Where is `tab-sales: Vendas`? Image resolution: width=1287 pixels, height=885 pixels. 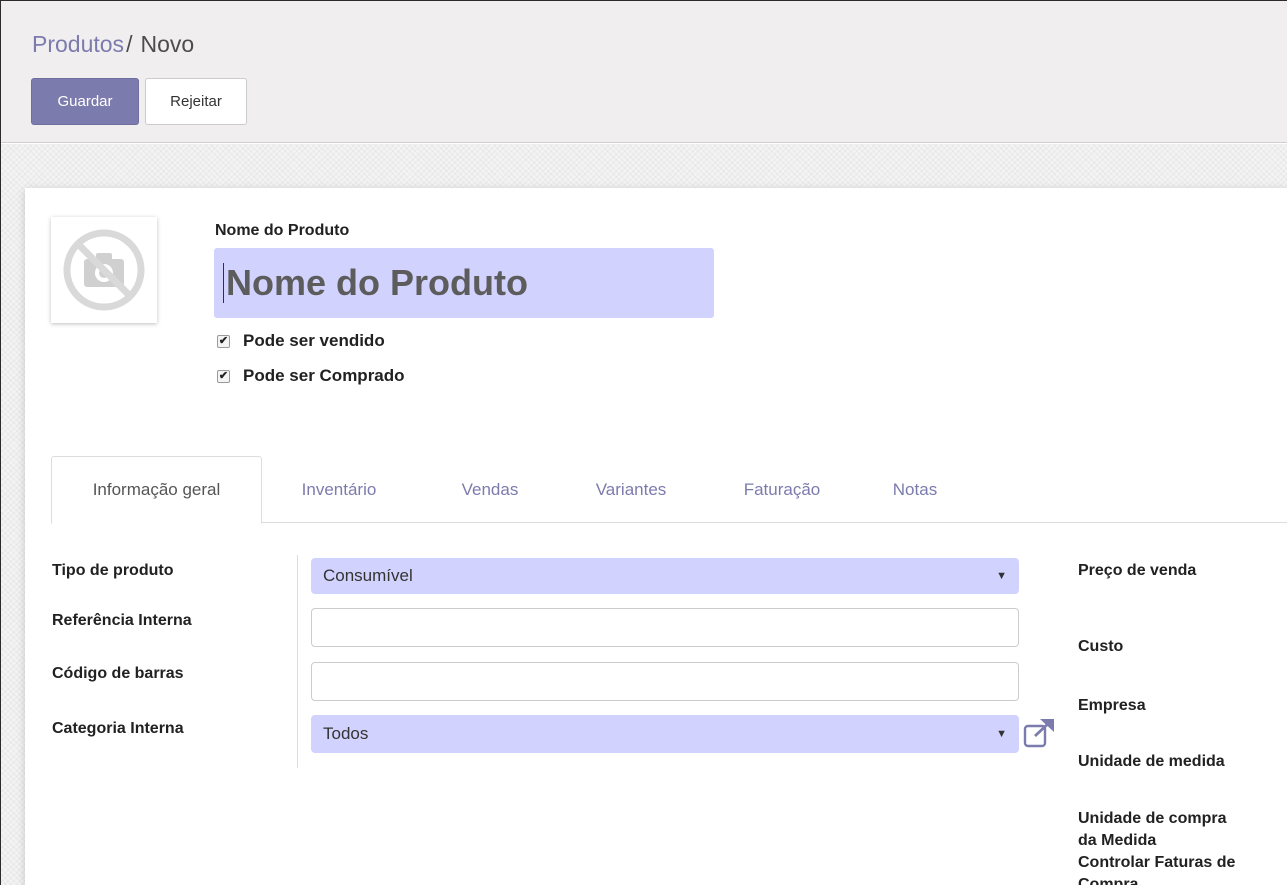
tab-sales: Vendas is located at coordinates (490, 489).